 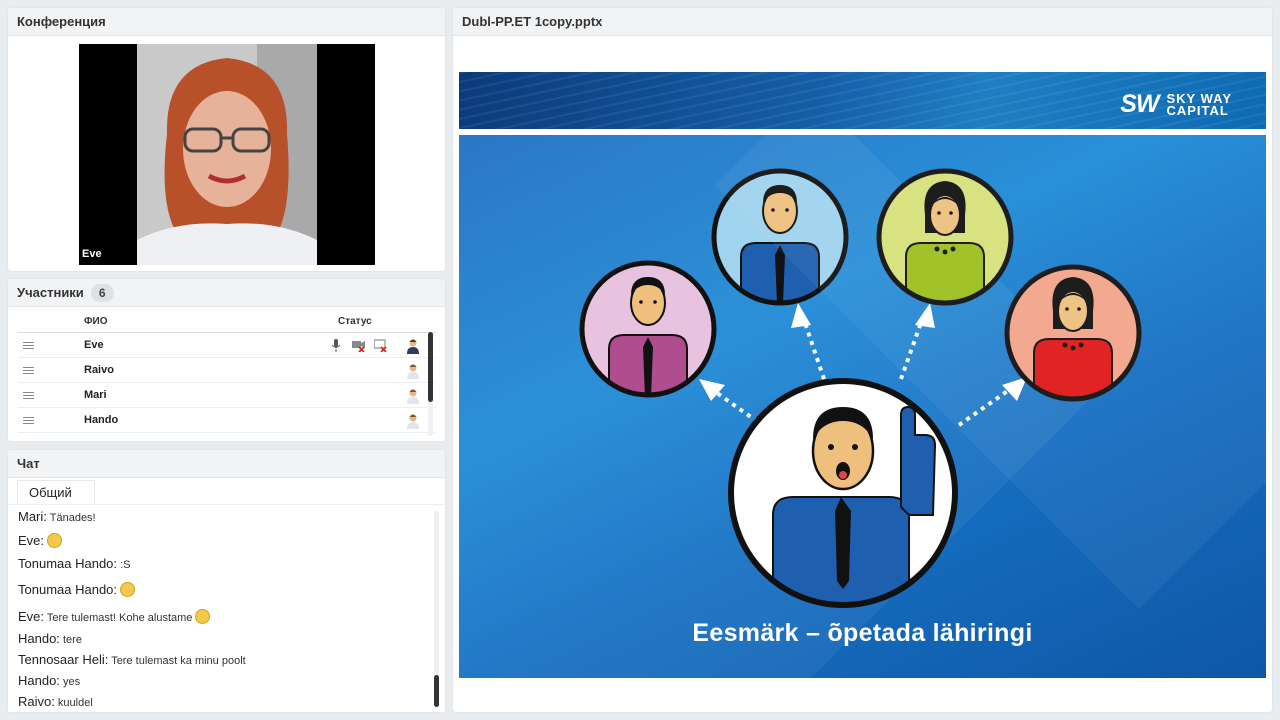 I want to click on participant-name: Raivo, so click(x=99, y=370).